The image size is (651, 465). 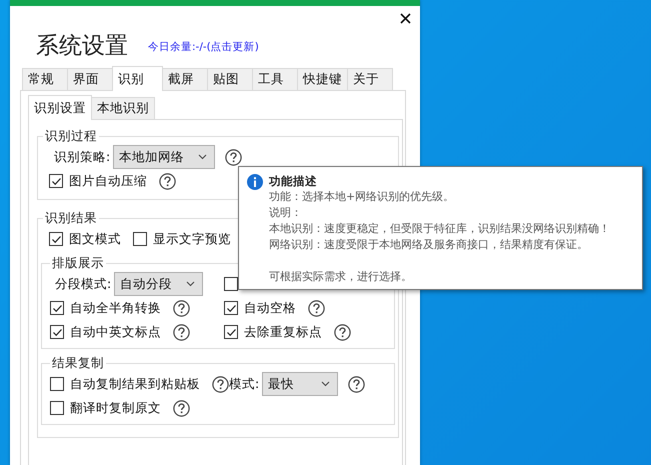 What do you see at coordinates (230, 79) in the screenshot?
I see `tab: 贴图` at bounding box center [230, 79].